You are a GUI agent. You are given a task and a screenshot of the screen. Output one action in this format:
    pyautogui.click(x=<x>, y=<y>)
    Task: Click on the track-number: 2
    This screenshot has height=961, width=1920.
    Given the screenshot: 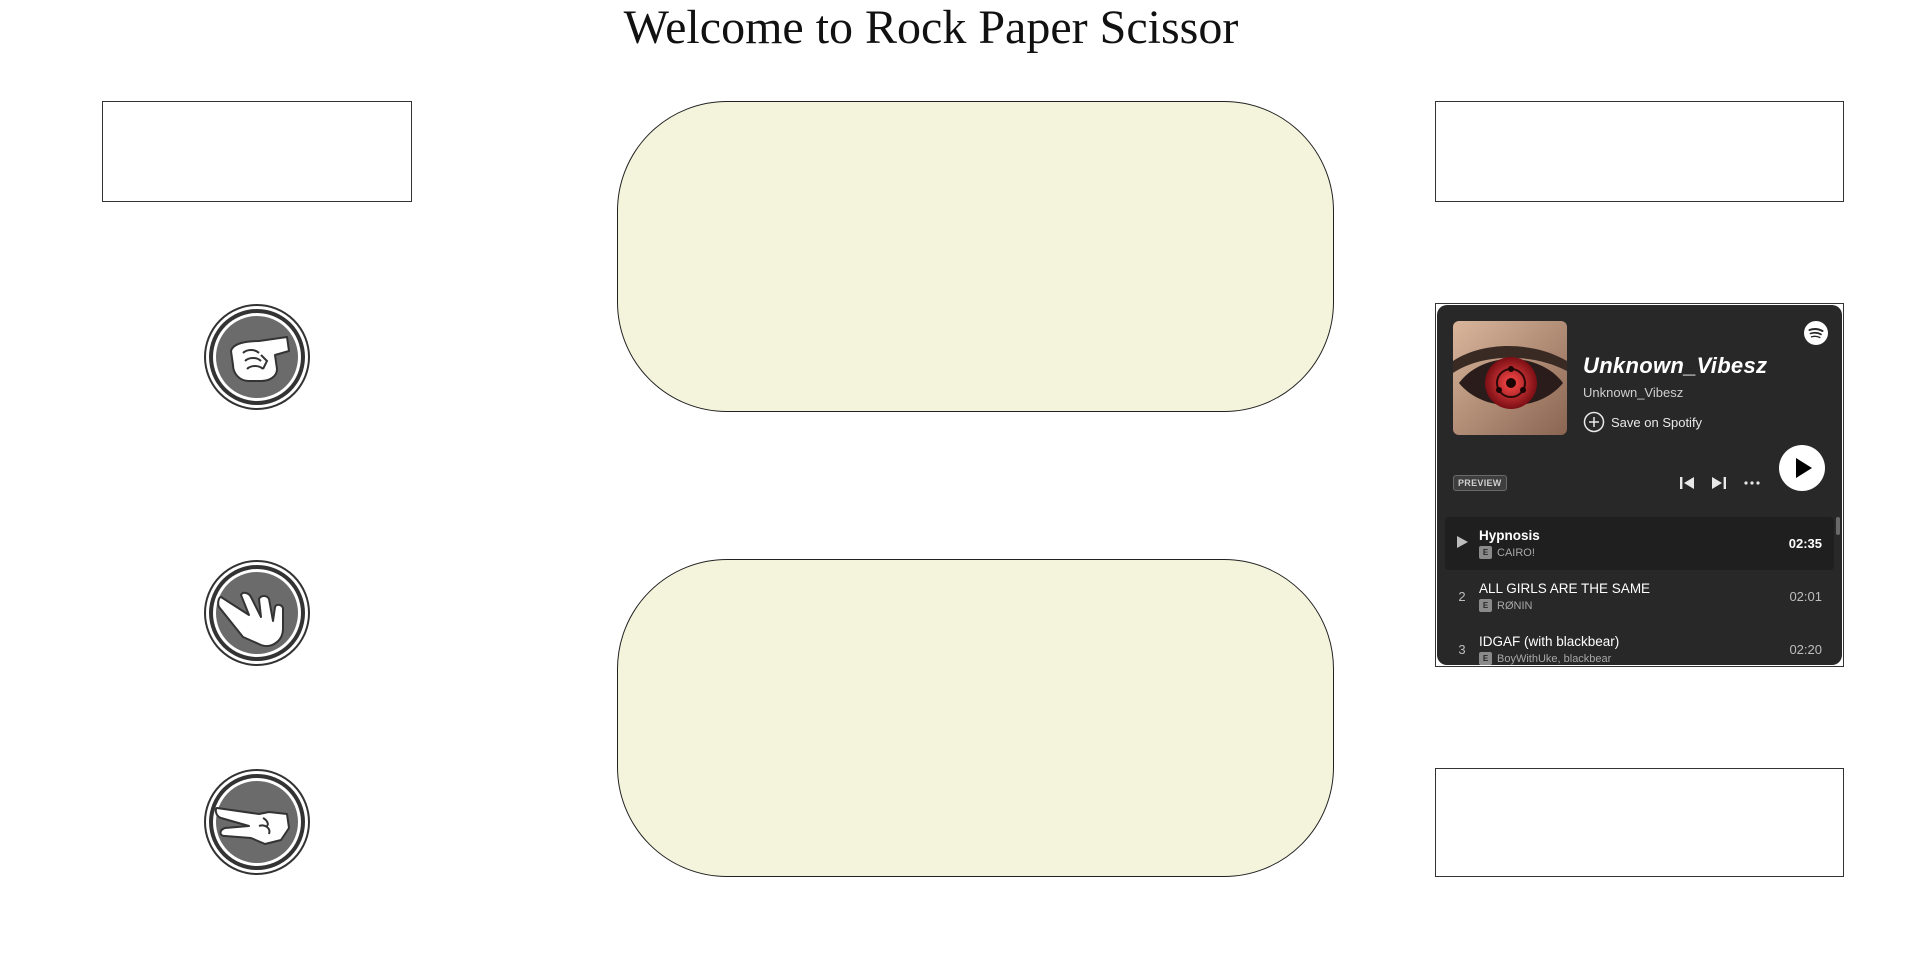 What is the action you would take?
    pyautogui.click(x=1462, y=596)
    